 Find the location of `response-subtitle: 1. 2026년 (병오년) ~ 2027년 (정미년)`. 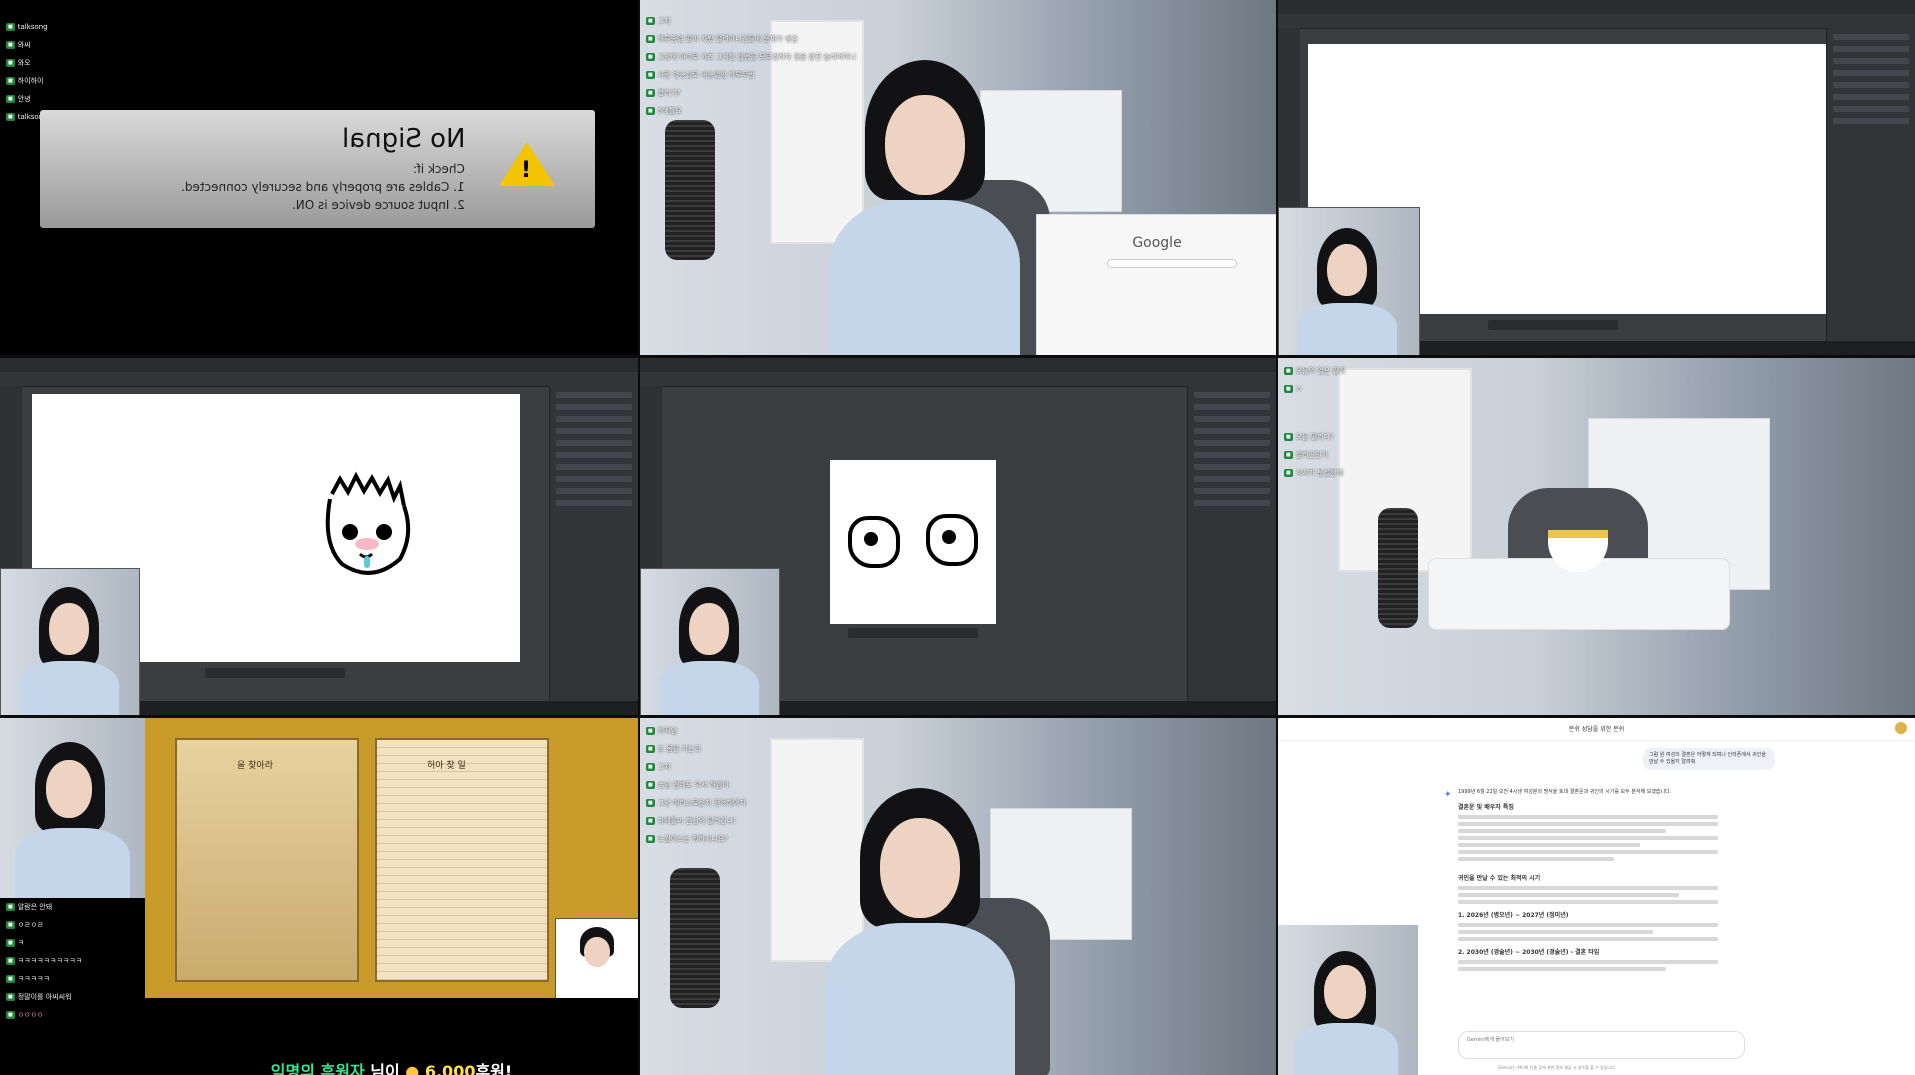

response-subtitle: 1. 2026년 (병오년) ~ 2027년 (정미년) is located at coordinates (1513, 915).